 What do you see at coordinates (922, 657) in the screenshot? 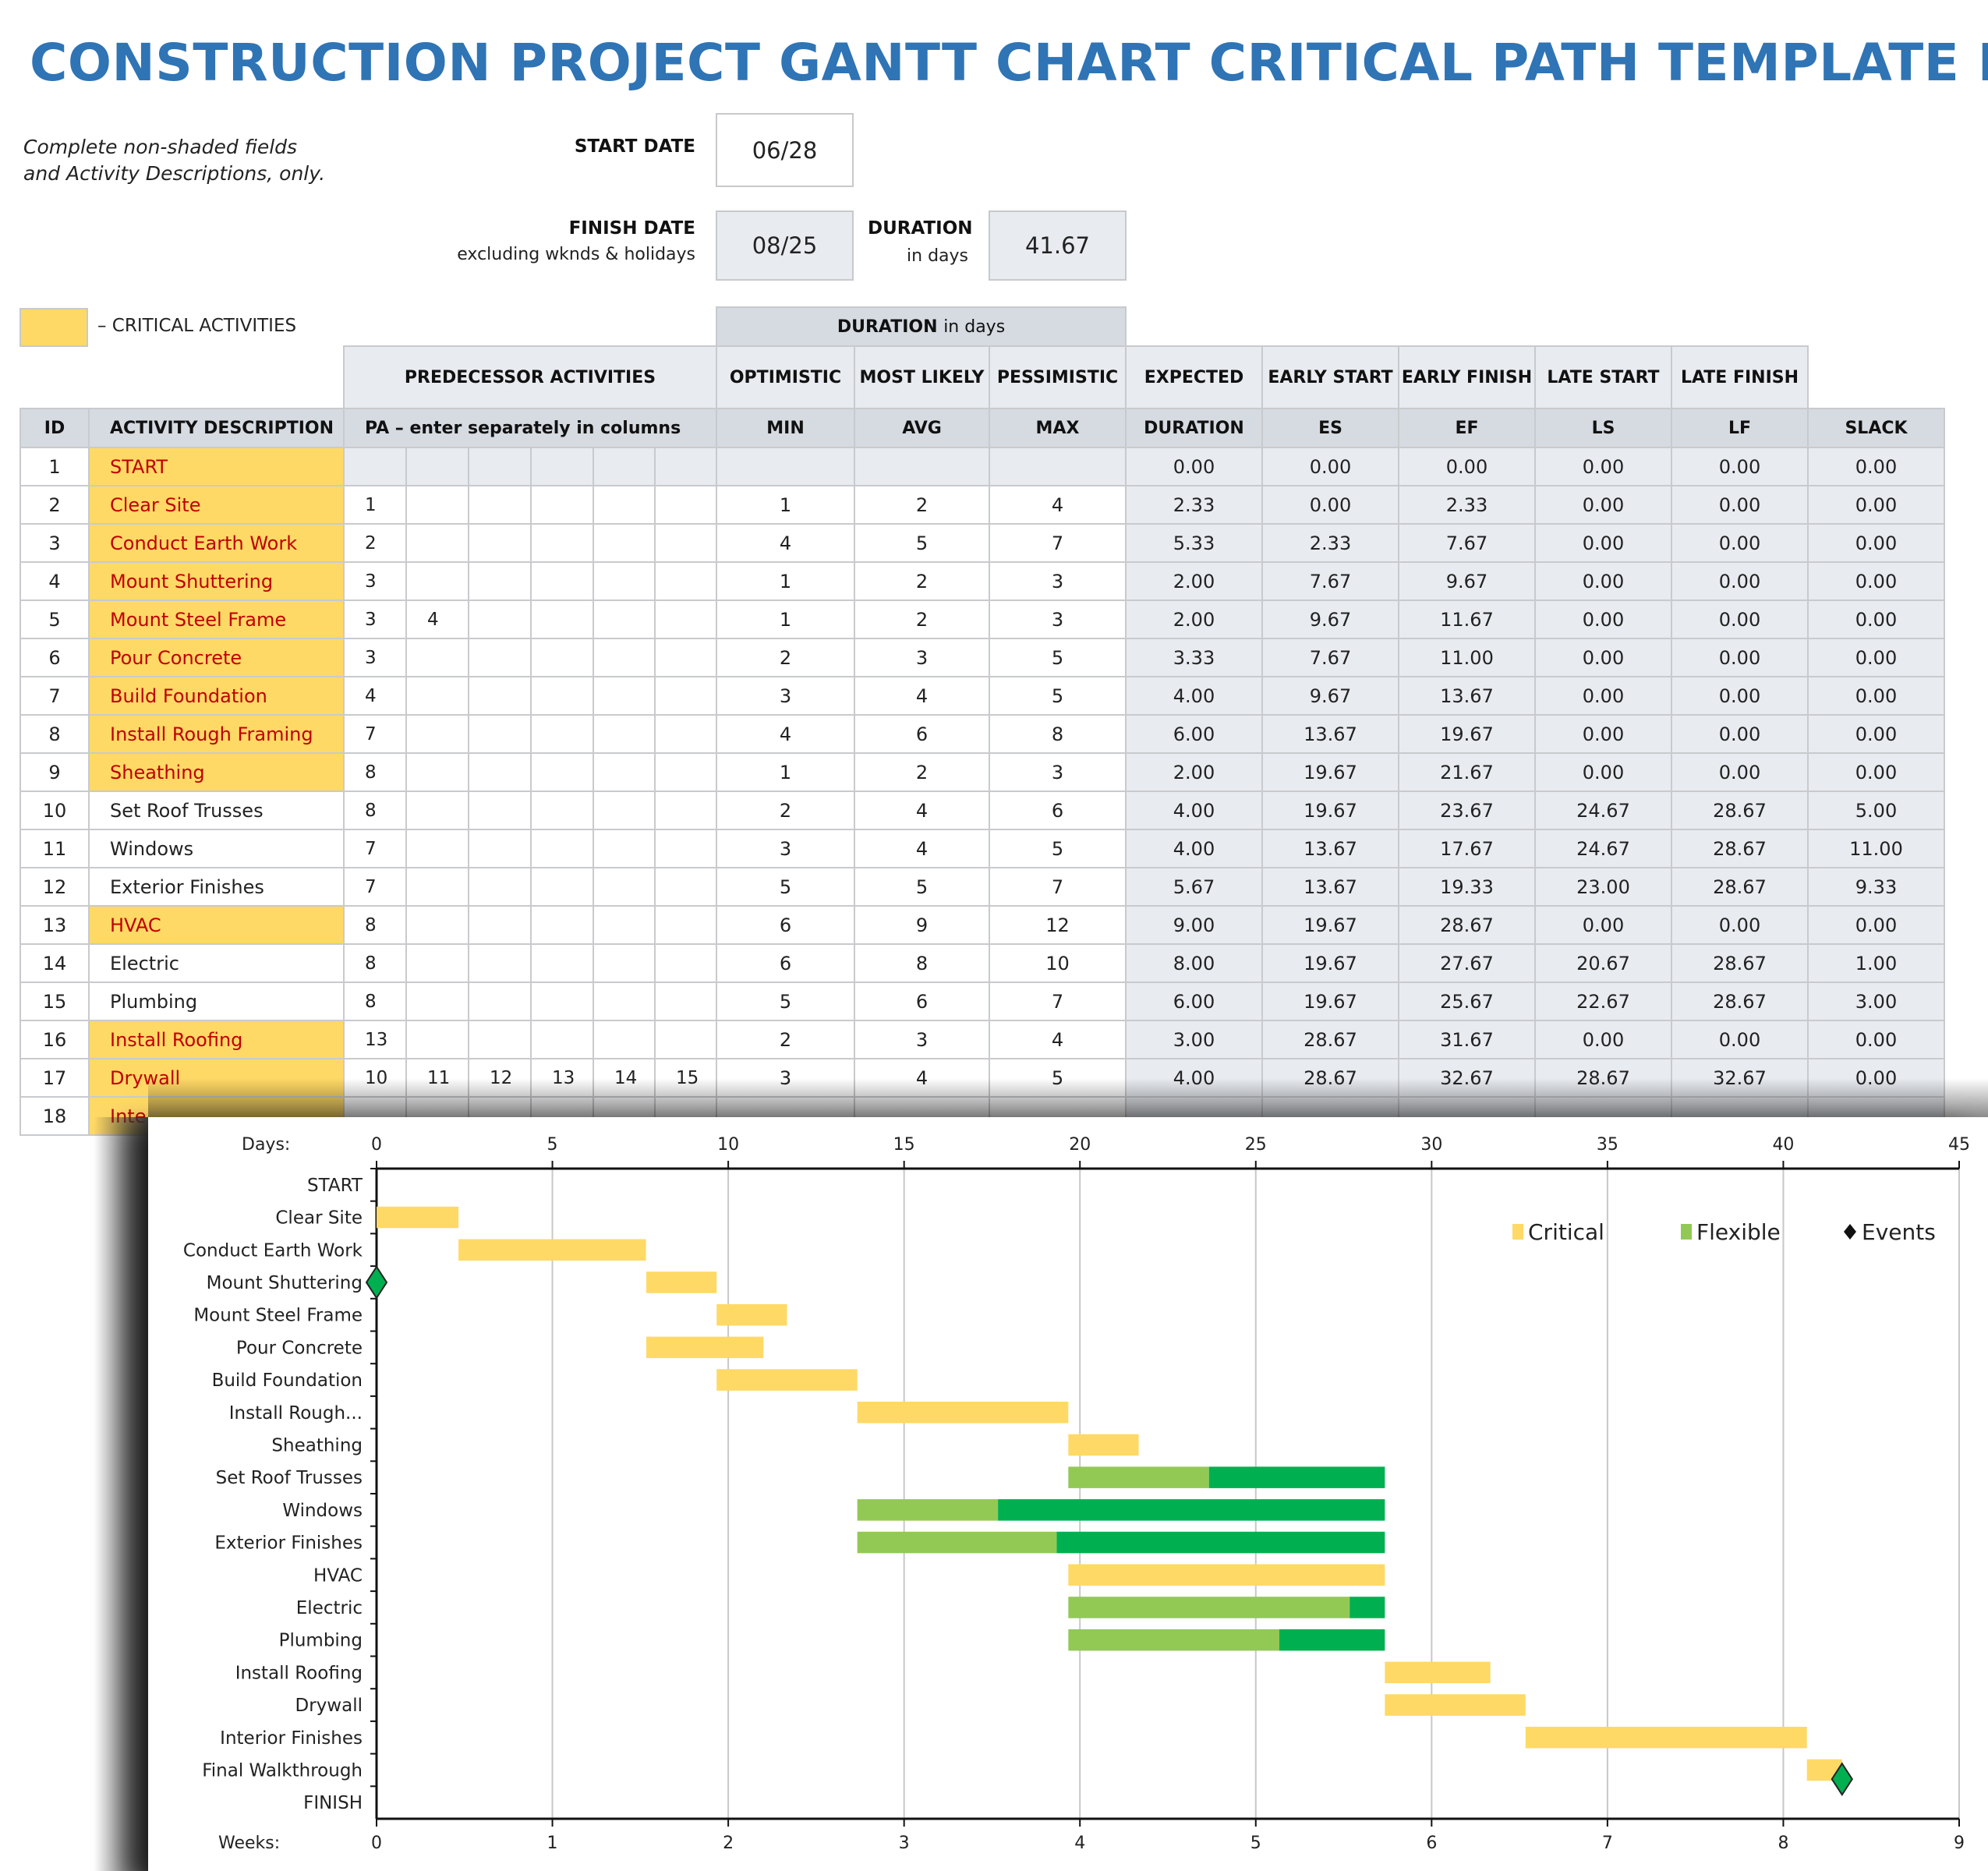
I see `cell-avg: 3` at bounding box center [922, 657].